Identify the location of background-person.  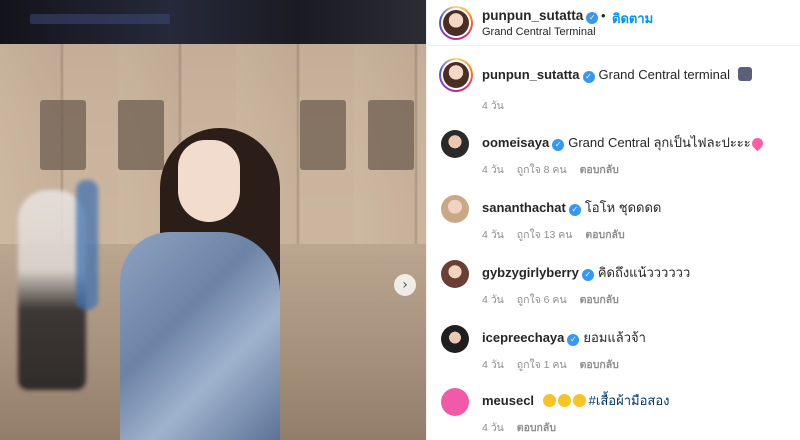
(87, 245).